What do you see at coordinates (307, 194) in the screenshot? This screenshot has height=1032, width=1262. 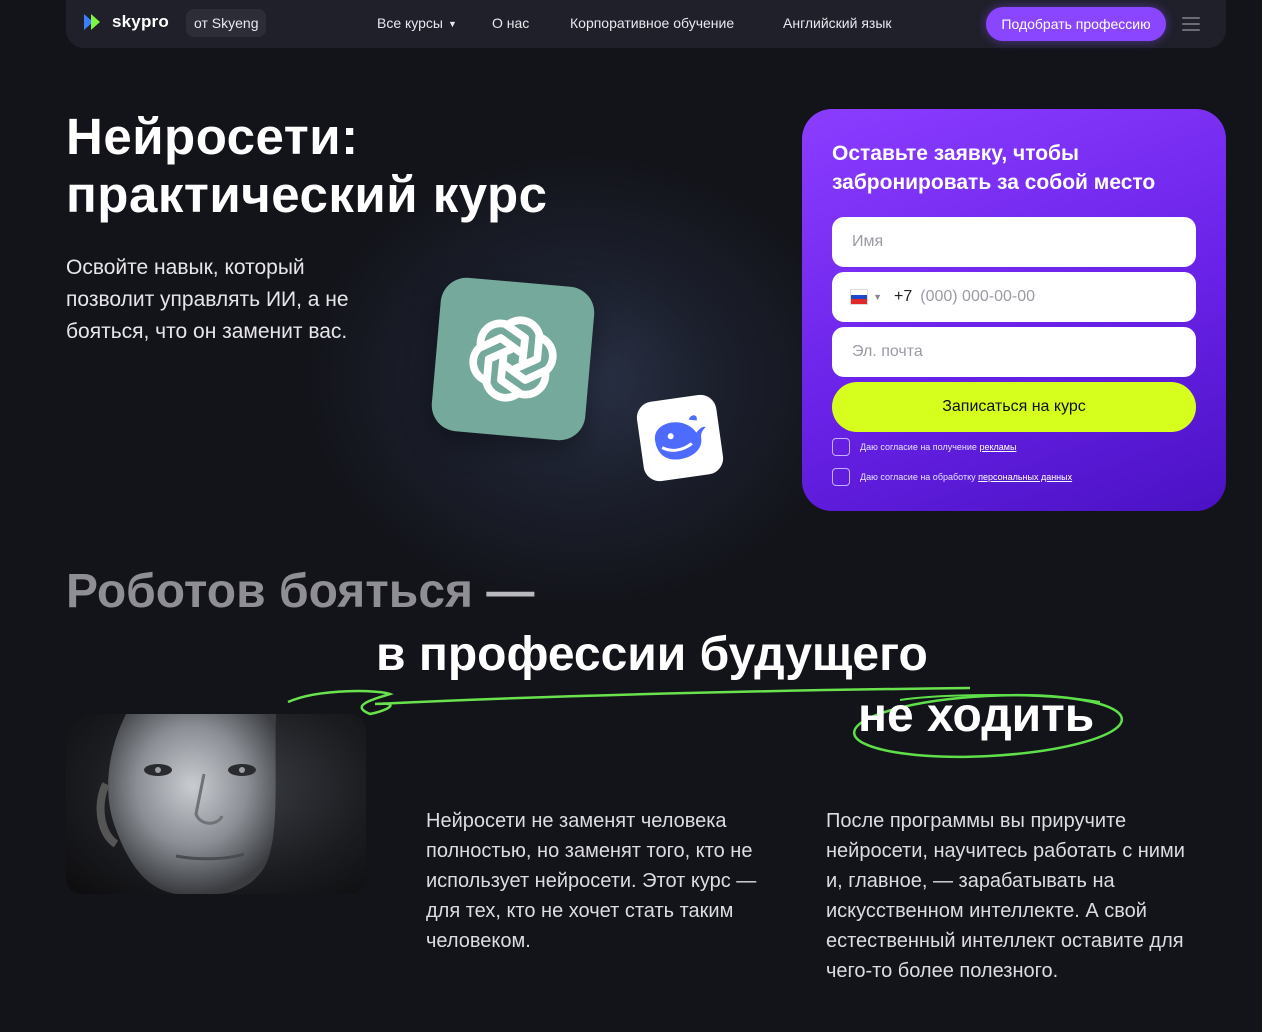 I see `hero-title-line2: практический курс` at bounding box center [307, 194].